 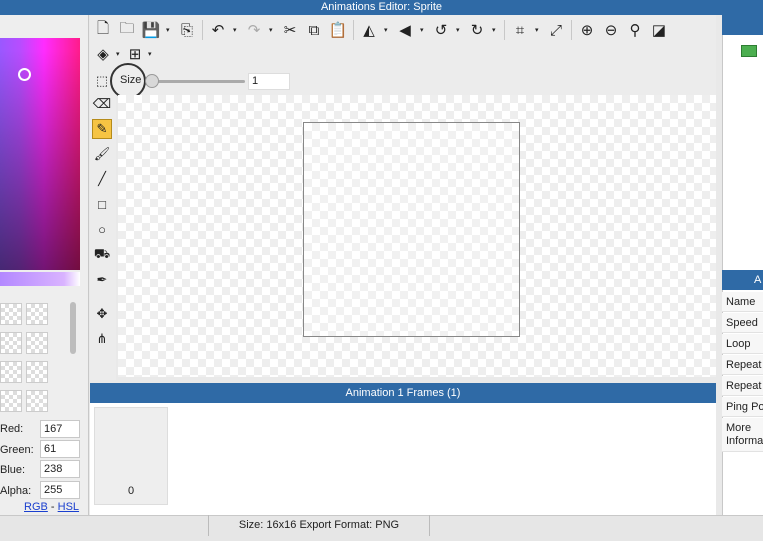 I want to click on swatch-scrollbar, so click(x=73, y=328).